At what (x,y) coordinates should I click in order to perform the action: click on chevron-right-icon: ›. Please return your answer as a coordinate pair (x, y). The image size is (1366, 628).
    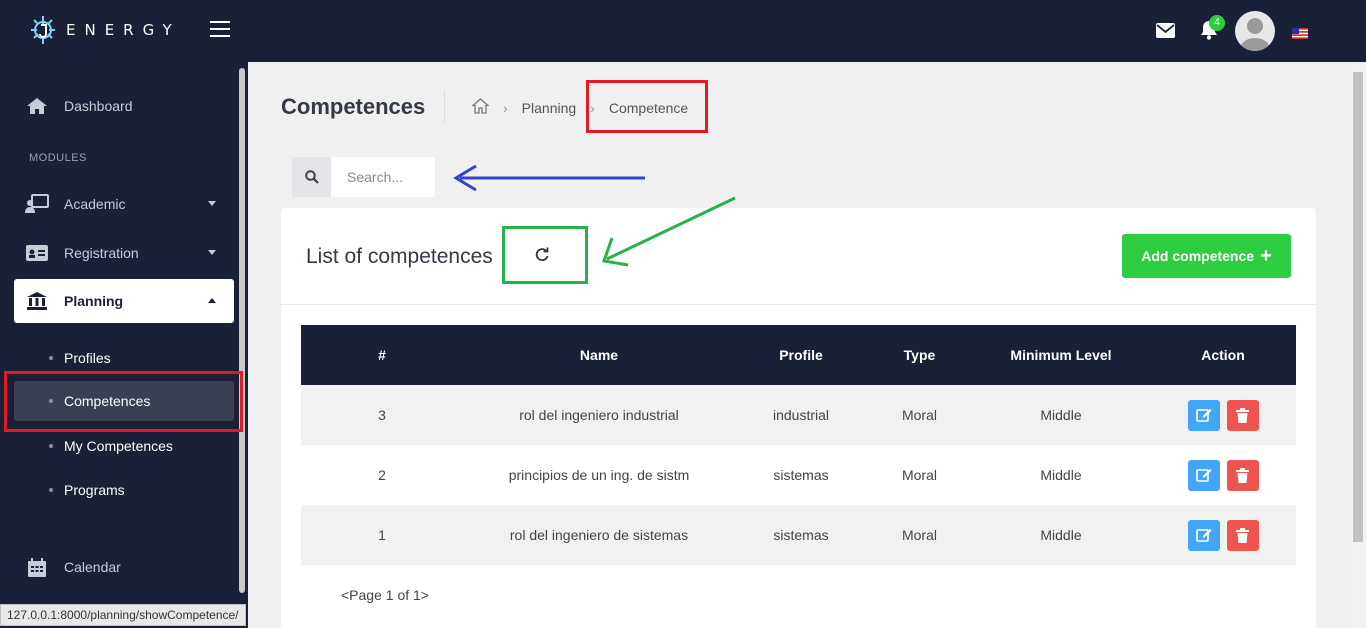
    Looking at the image, I should click on (505, 107).